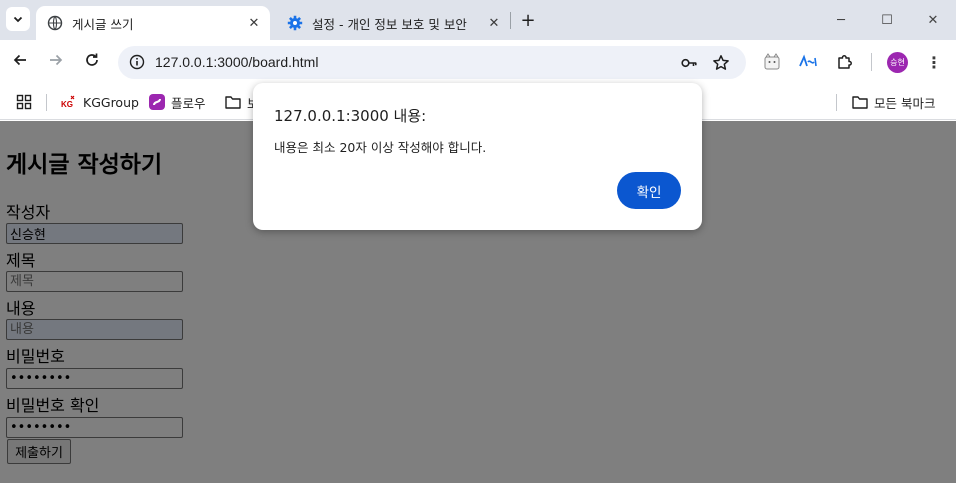 The height and width of the screenshot is (483, 956). Describe the element at coordinates (649, 190) in the screenshot. I see `ok-button: 확인` at that location.